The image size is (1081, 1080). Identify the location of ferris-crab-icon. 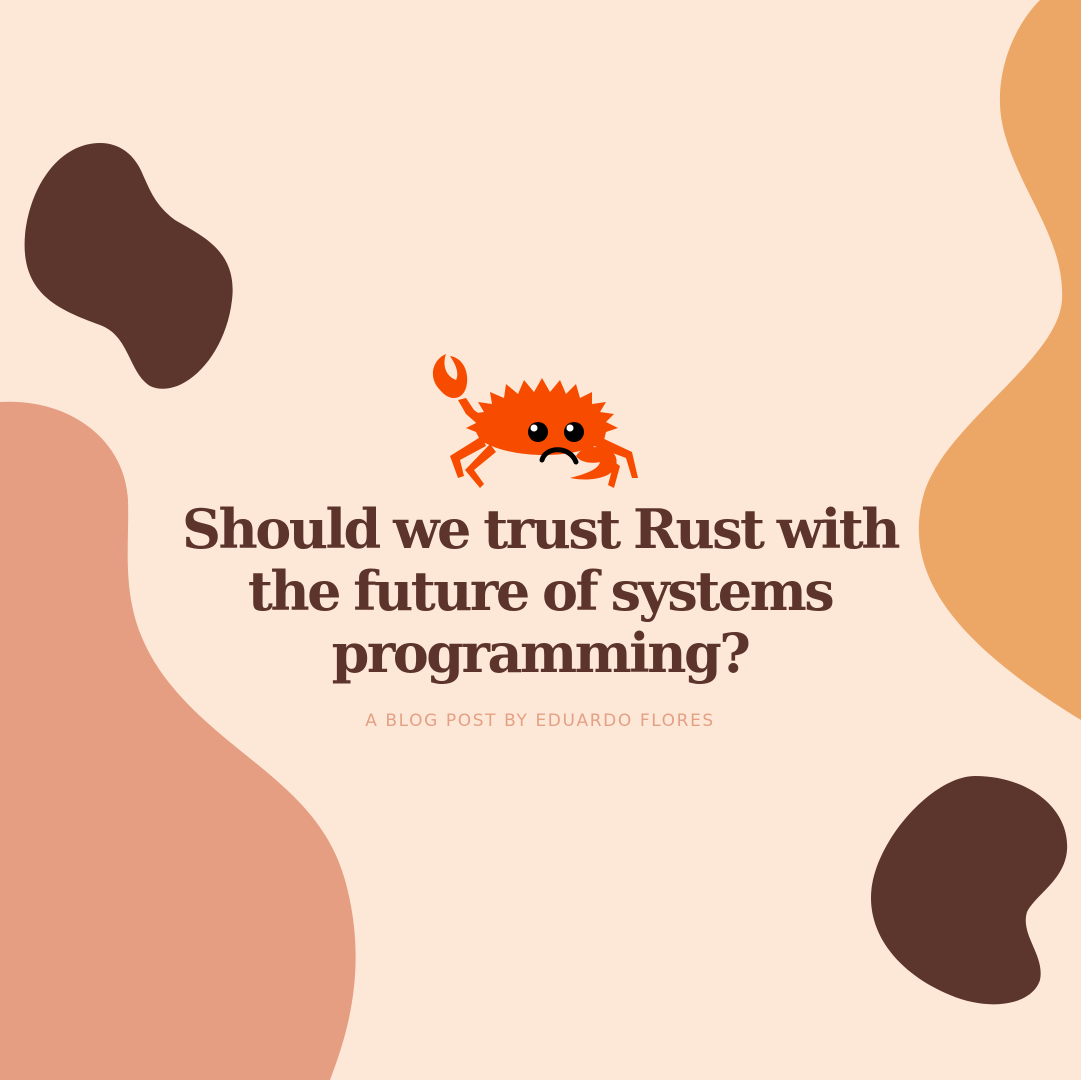
(535, 421).